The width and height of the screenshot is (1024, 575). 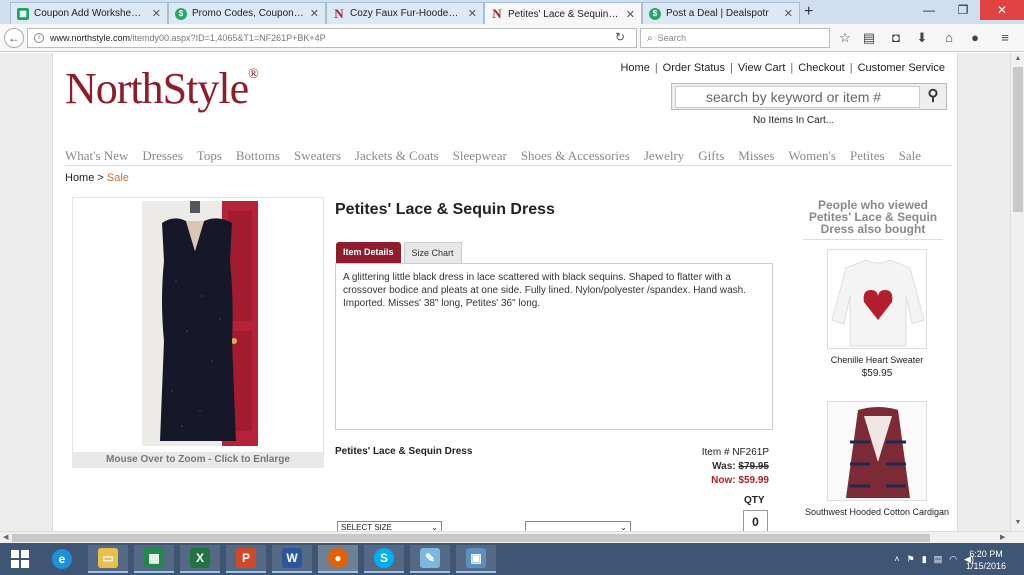 I want to click on nav-gifts: Gifts, so click(x=711, y=156).